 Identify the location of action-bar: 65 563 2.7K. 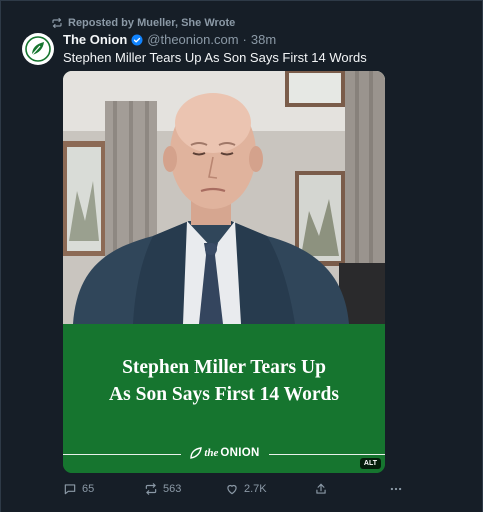
(233, 490).